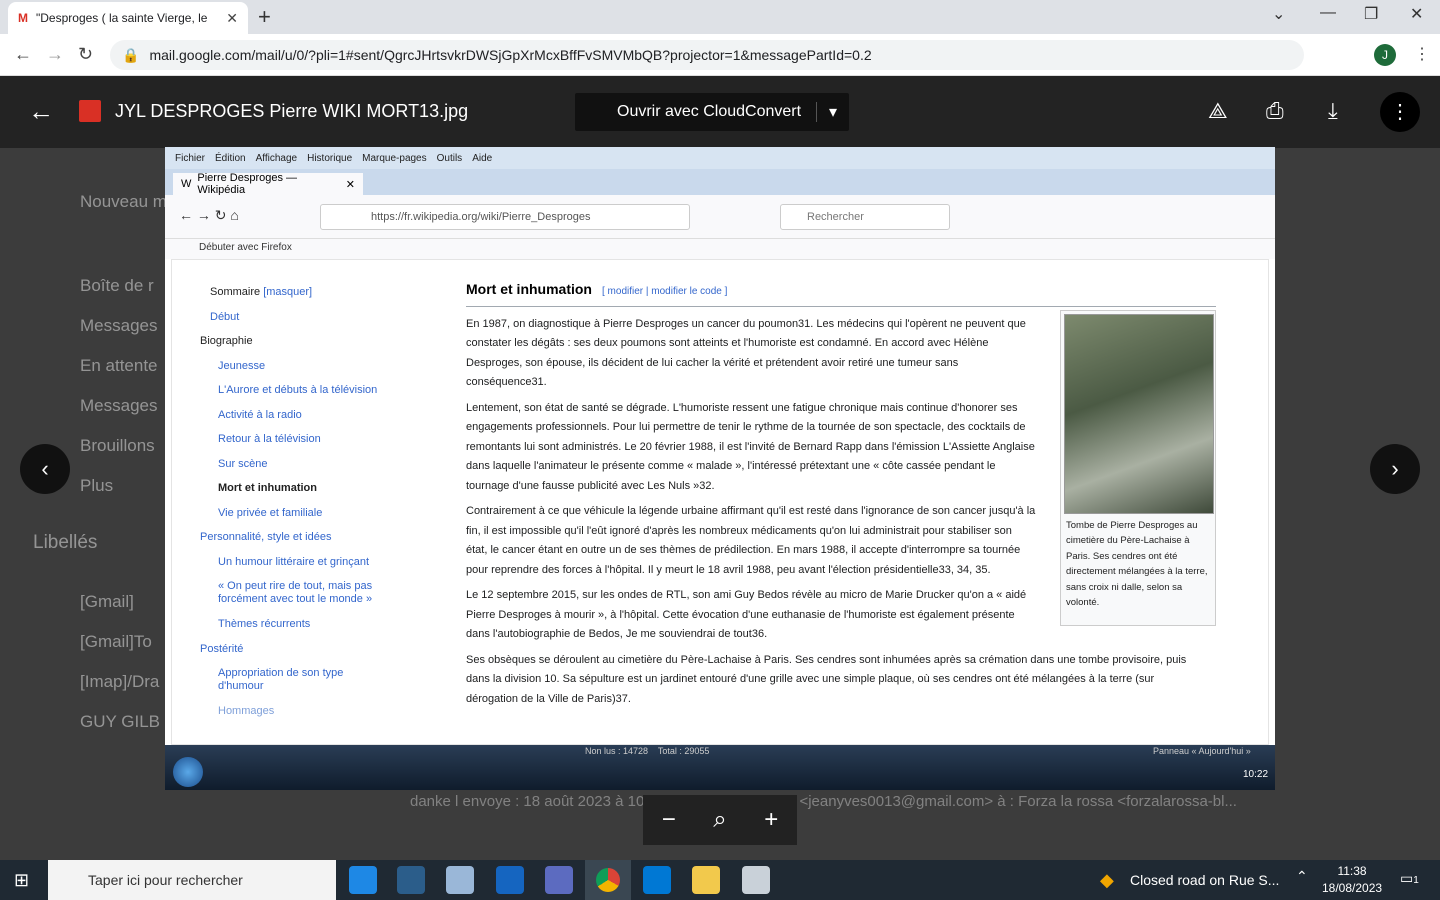 This screenshot has height=900, width=1440. Describe the element at coordinates (865, 217) in the screenshot. I see `ff-search-bar: Rechercher` at that location.